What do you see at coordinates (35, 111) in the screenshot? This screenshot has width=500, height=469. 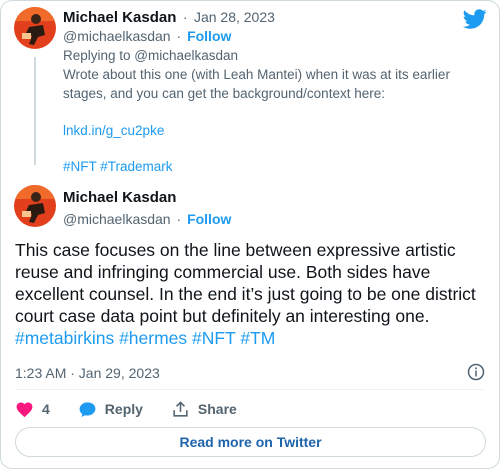 I see `thread-connector-line` at bounding box center [35, 111].